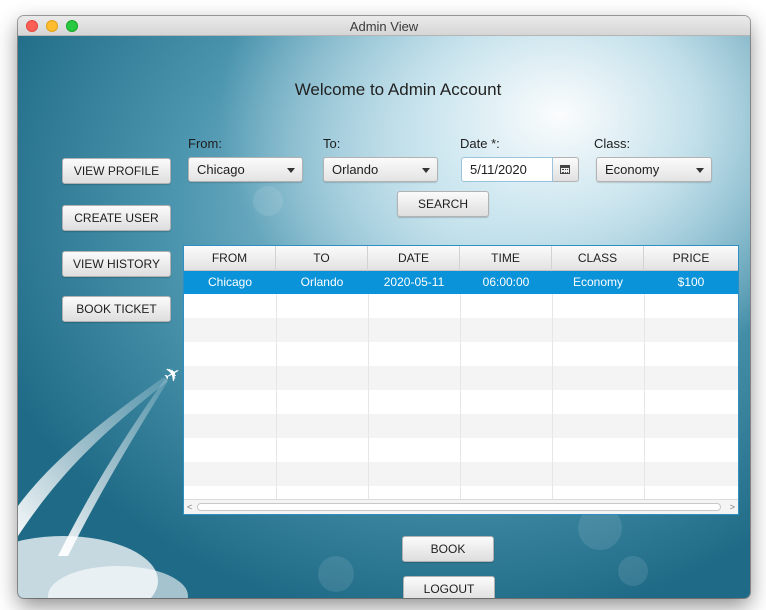 The width and height of the screenshot is (766, 610). I want to click on horizontal-scrollbar: < >, so click(461, 506).